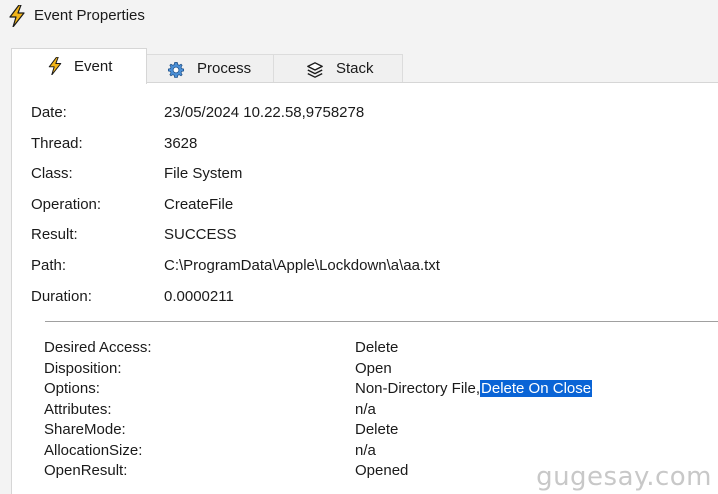 The height and width of the screenshot is (494, 718). What do you see at coordinates (381, 321) in the screenshot?
I see `divider` at bounding box center [381, 321].